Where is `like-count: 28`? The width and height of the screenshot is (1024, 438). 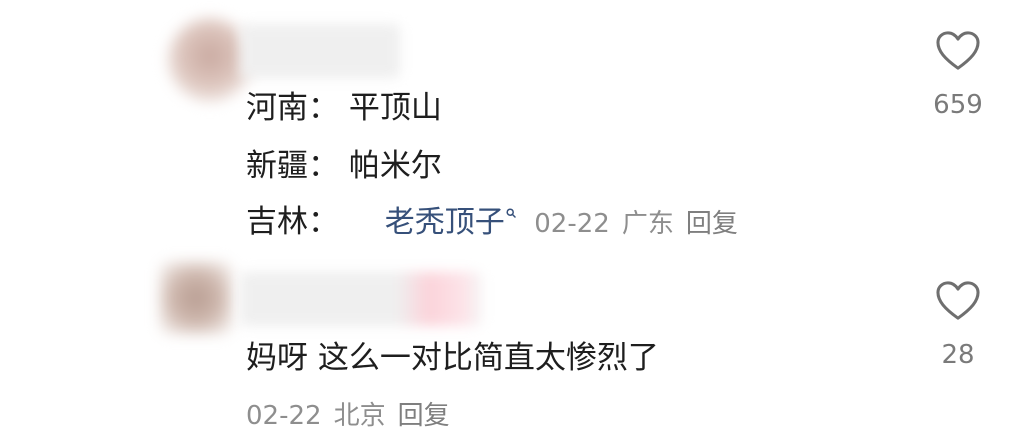
like-count: 28 is located at coordinates (958, 355).